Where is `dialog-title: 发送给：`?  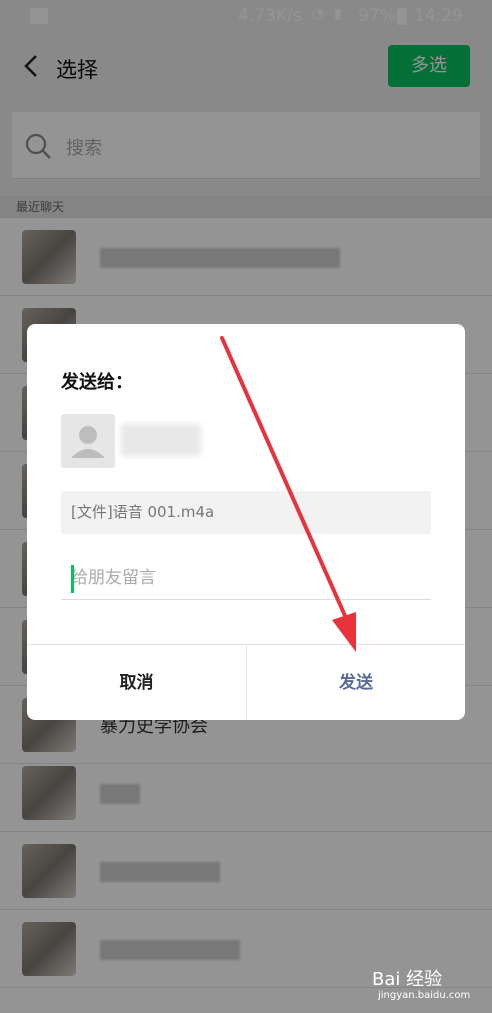
dialog-title: 发送给： is located at coordinates (97, 382).